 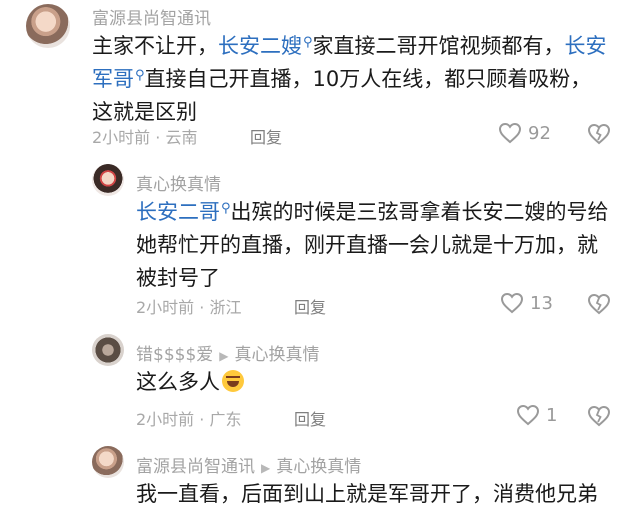 I want to click on laughing-emoji-icon, so click(x=233, y=381).